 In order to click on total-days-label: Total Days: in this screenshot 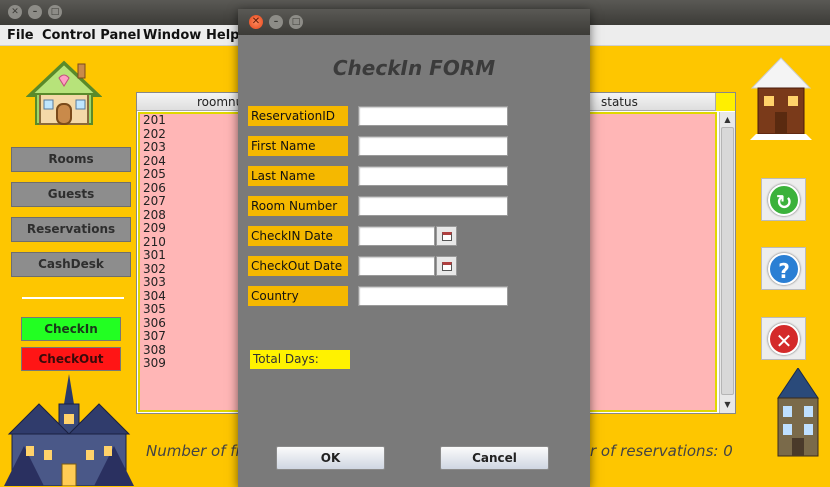, I will do `click(300, 359)`.